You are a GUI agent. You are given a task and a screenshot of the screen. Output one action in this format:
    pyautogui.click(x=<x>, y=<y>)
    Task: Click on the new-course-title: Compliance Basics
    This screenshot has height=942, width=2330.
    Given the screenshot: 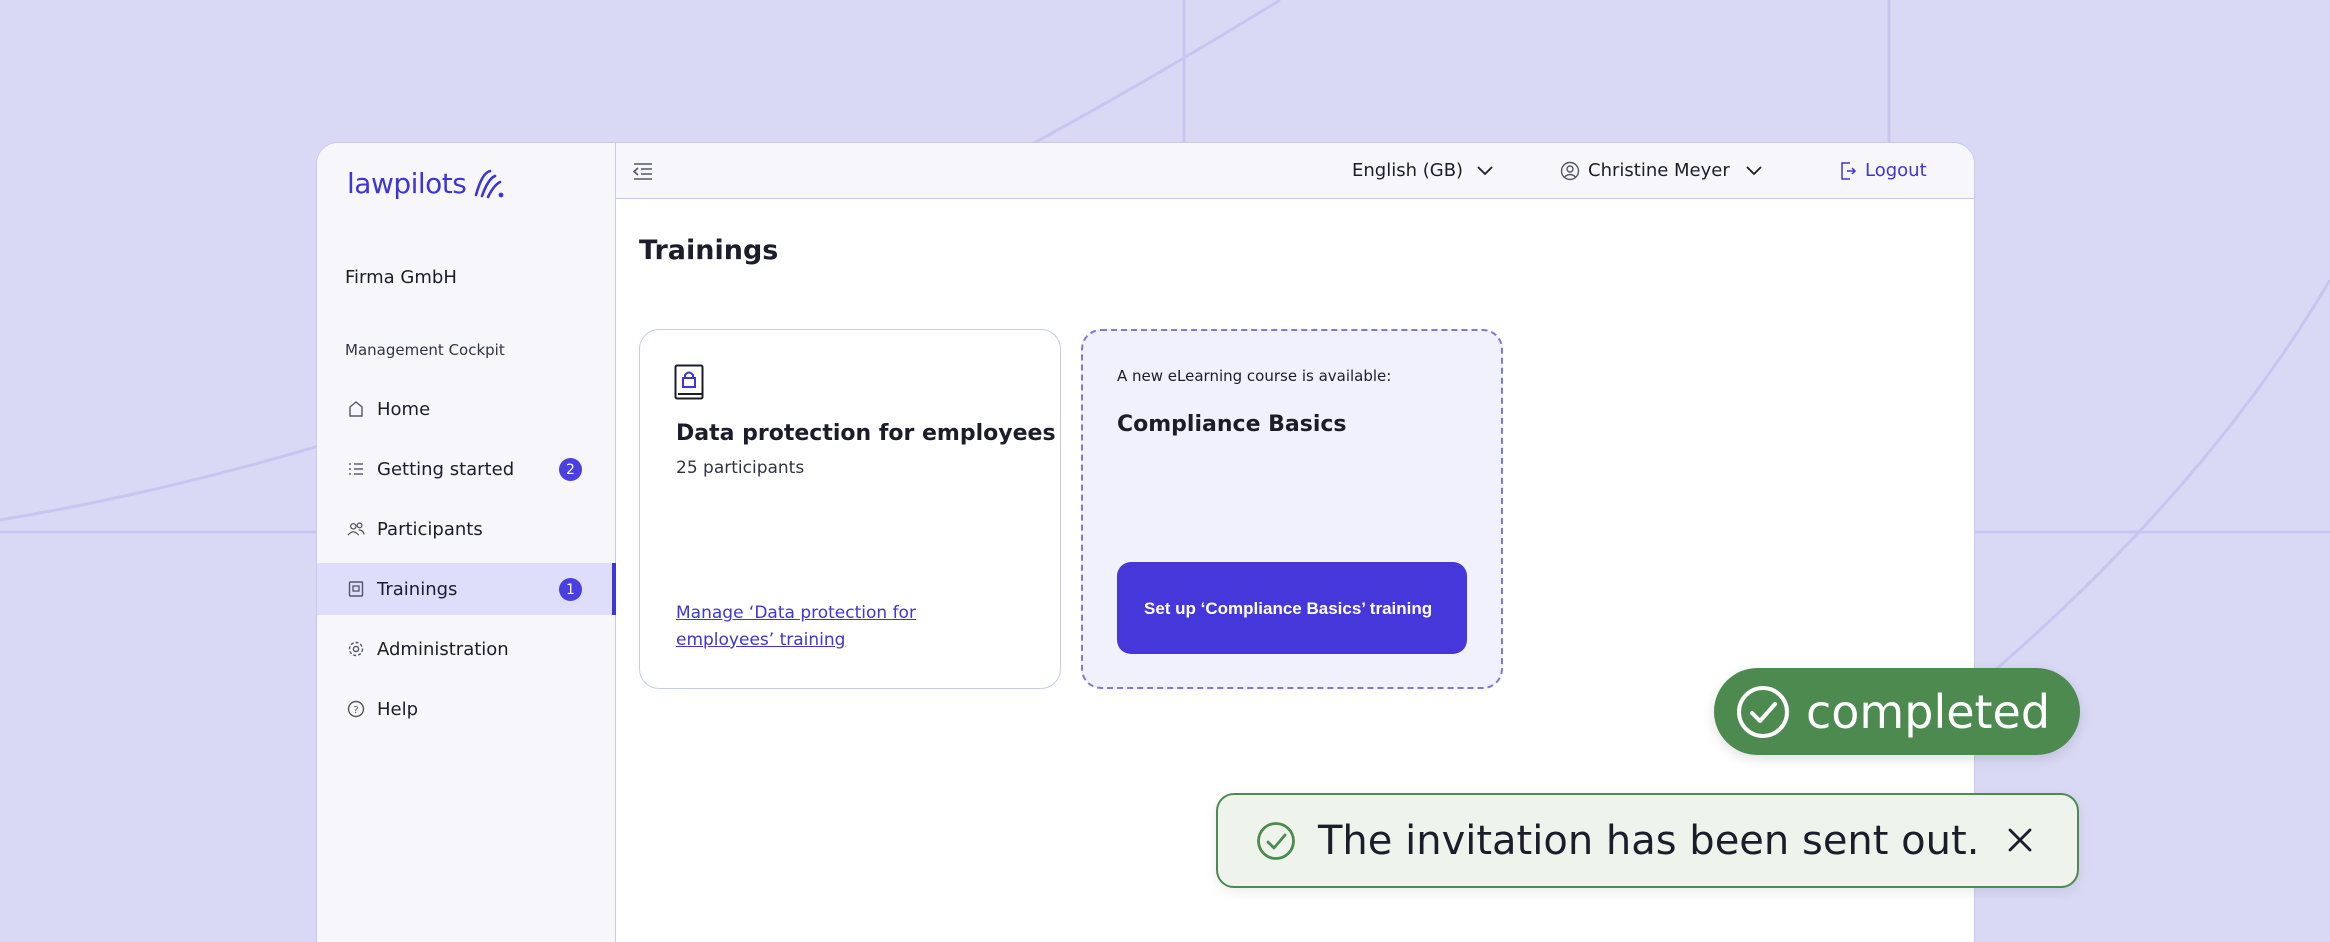 What is the action you would take?
    pyautogui.click(x=1232, y=424)
    